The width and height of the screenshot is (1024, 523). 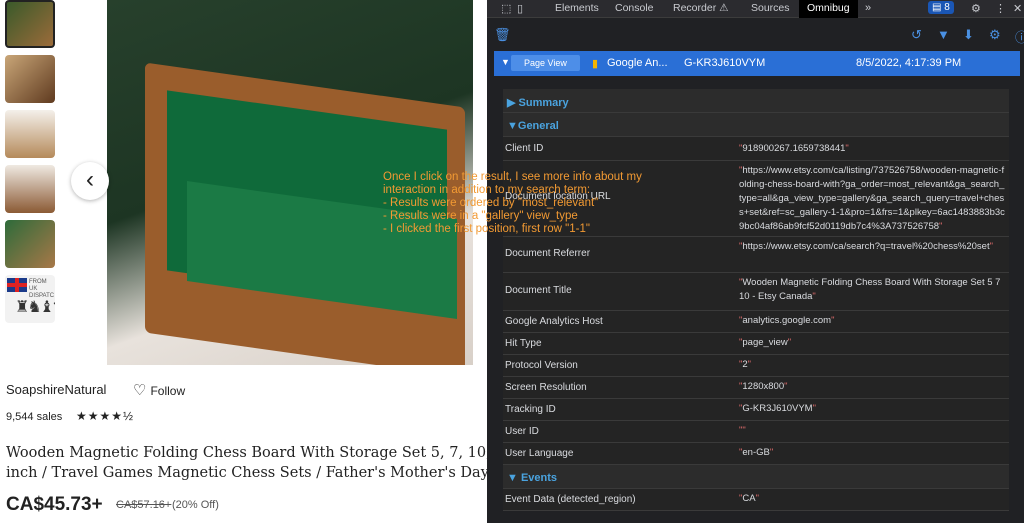 What do you see at coordinates (763, 386) in the screenshot?
I see `row-value: "1280x800"` at bounding box center [763, 386].